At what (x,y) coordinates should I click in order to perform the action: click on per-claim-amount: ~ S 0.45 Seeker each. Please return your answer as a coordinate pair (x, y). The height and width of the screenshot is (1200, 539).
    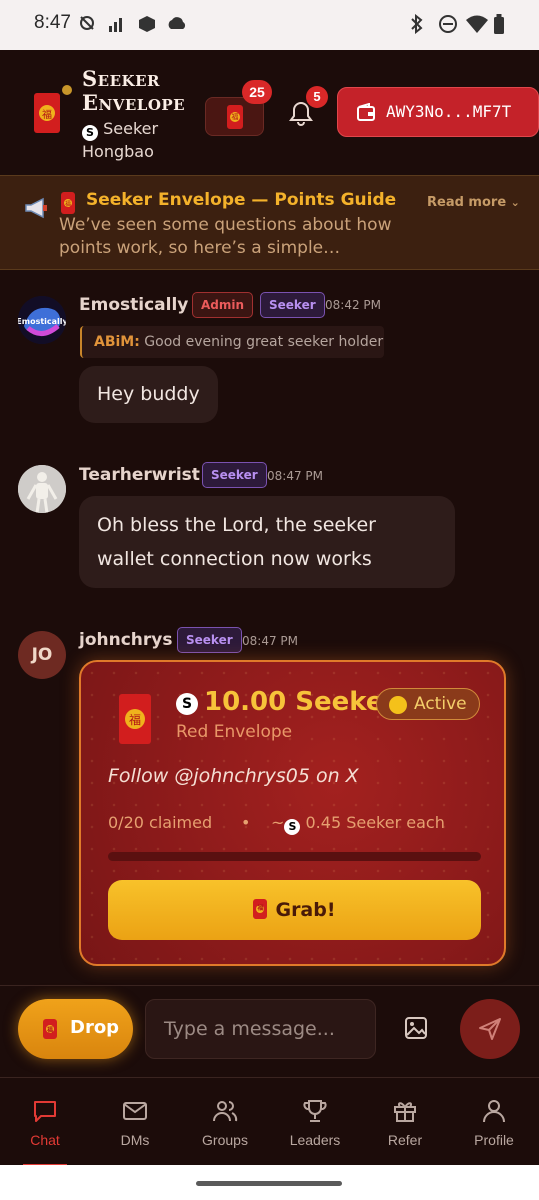
    Looking at the image, I should click on (358, 824).